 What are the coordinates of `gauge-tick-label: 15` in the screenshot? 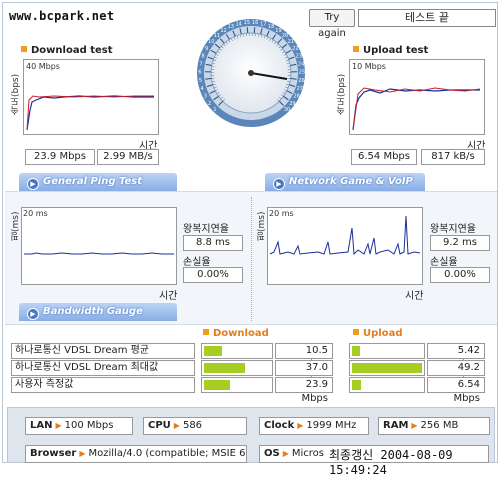 It's located at (247, 23).